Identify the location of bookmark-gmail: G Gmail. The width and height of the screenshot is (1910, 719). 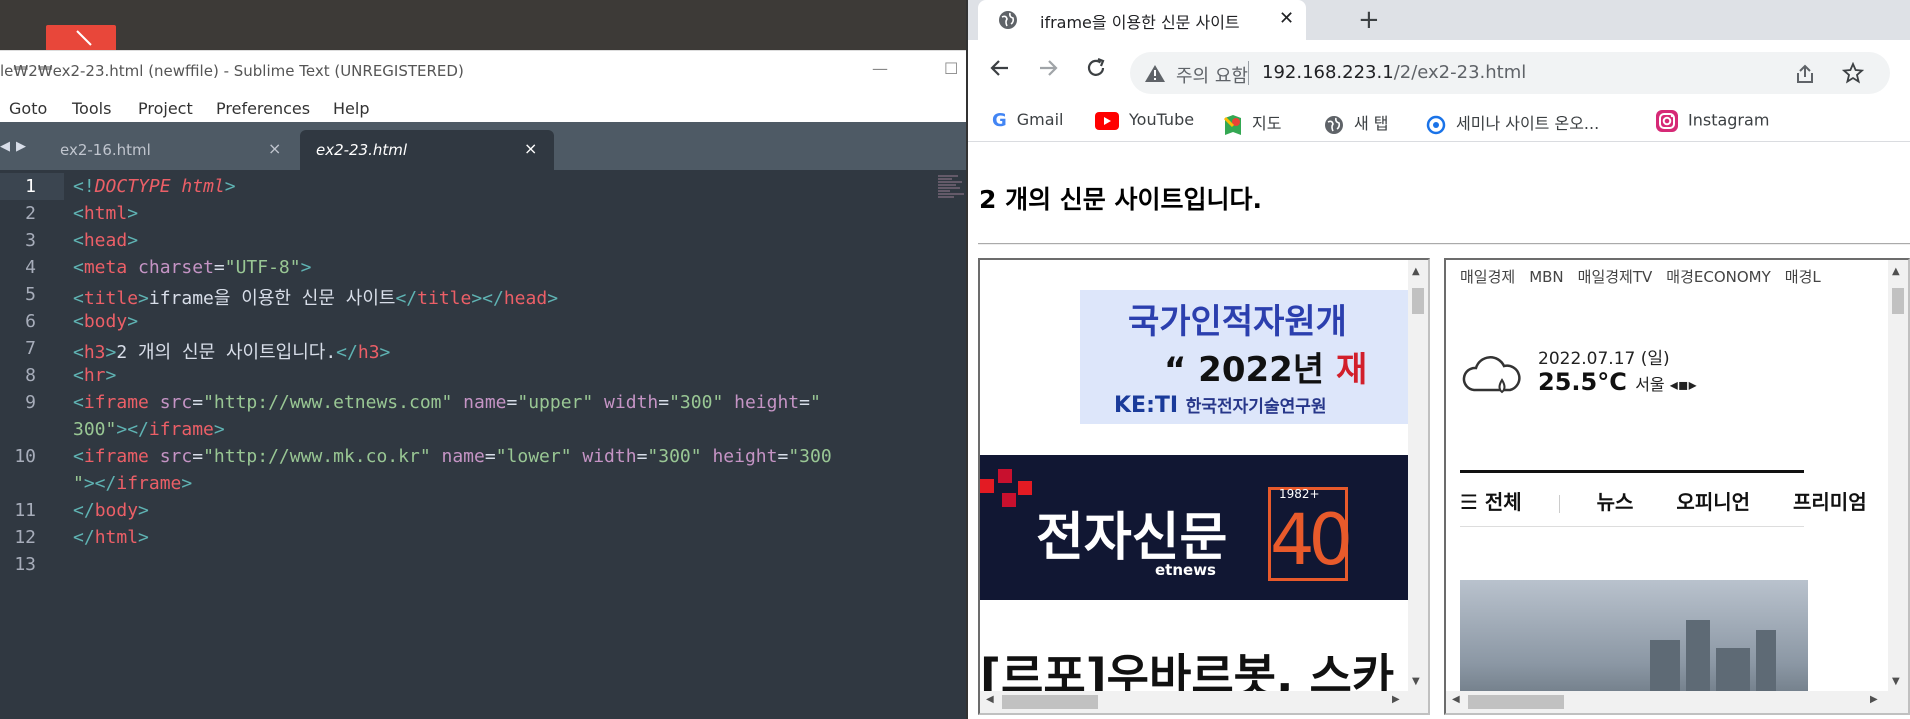
(1027, 120).